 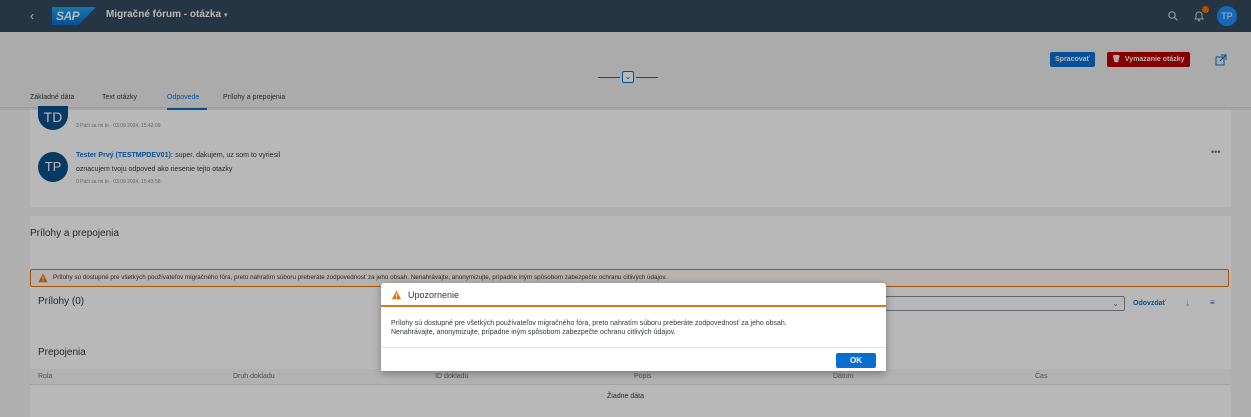 I want to click on warning-icon, so click(x=396, y=295).